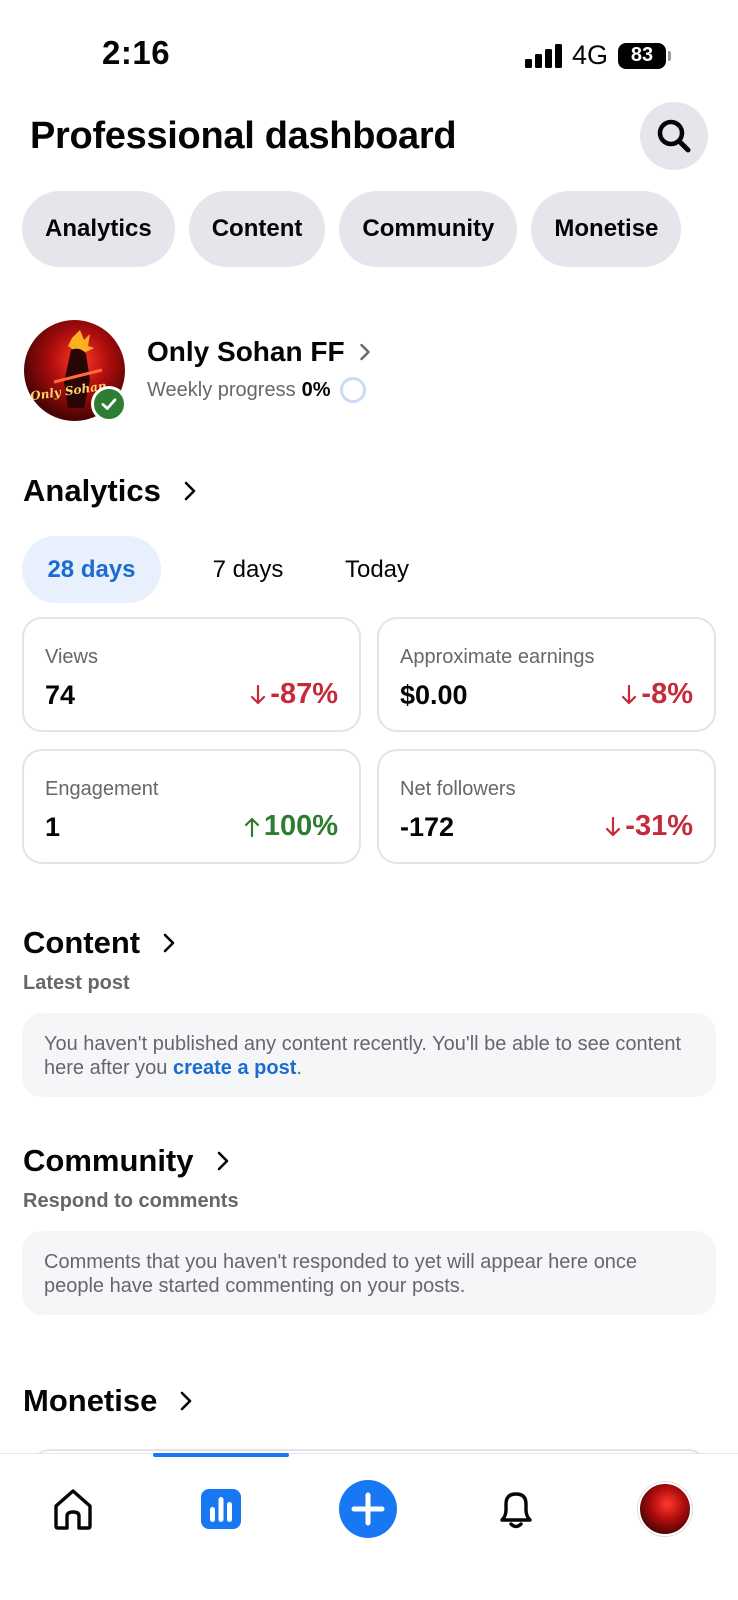 This screenshot has height=1600, width=738. Describe the element at coordinates (257, 229) in the screenshot. I see `chip-content: Content` at that location.